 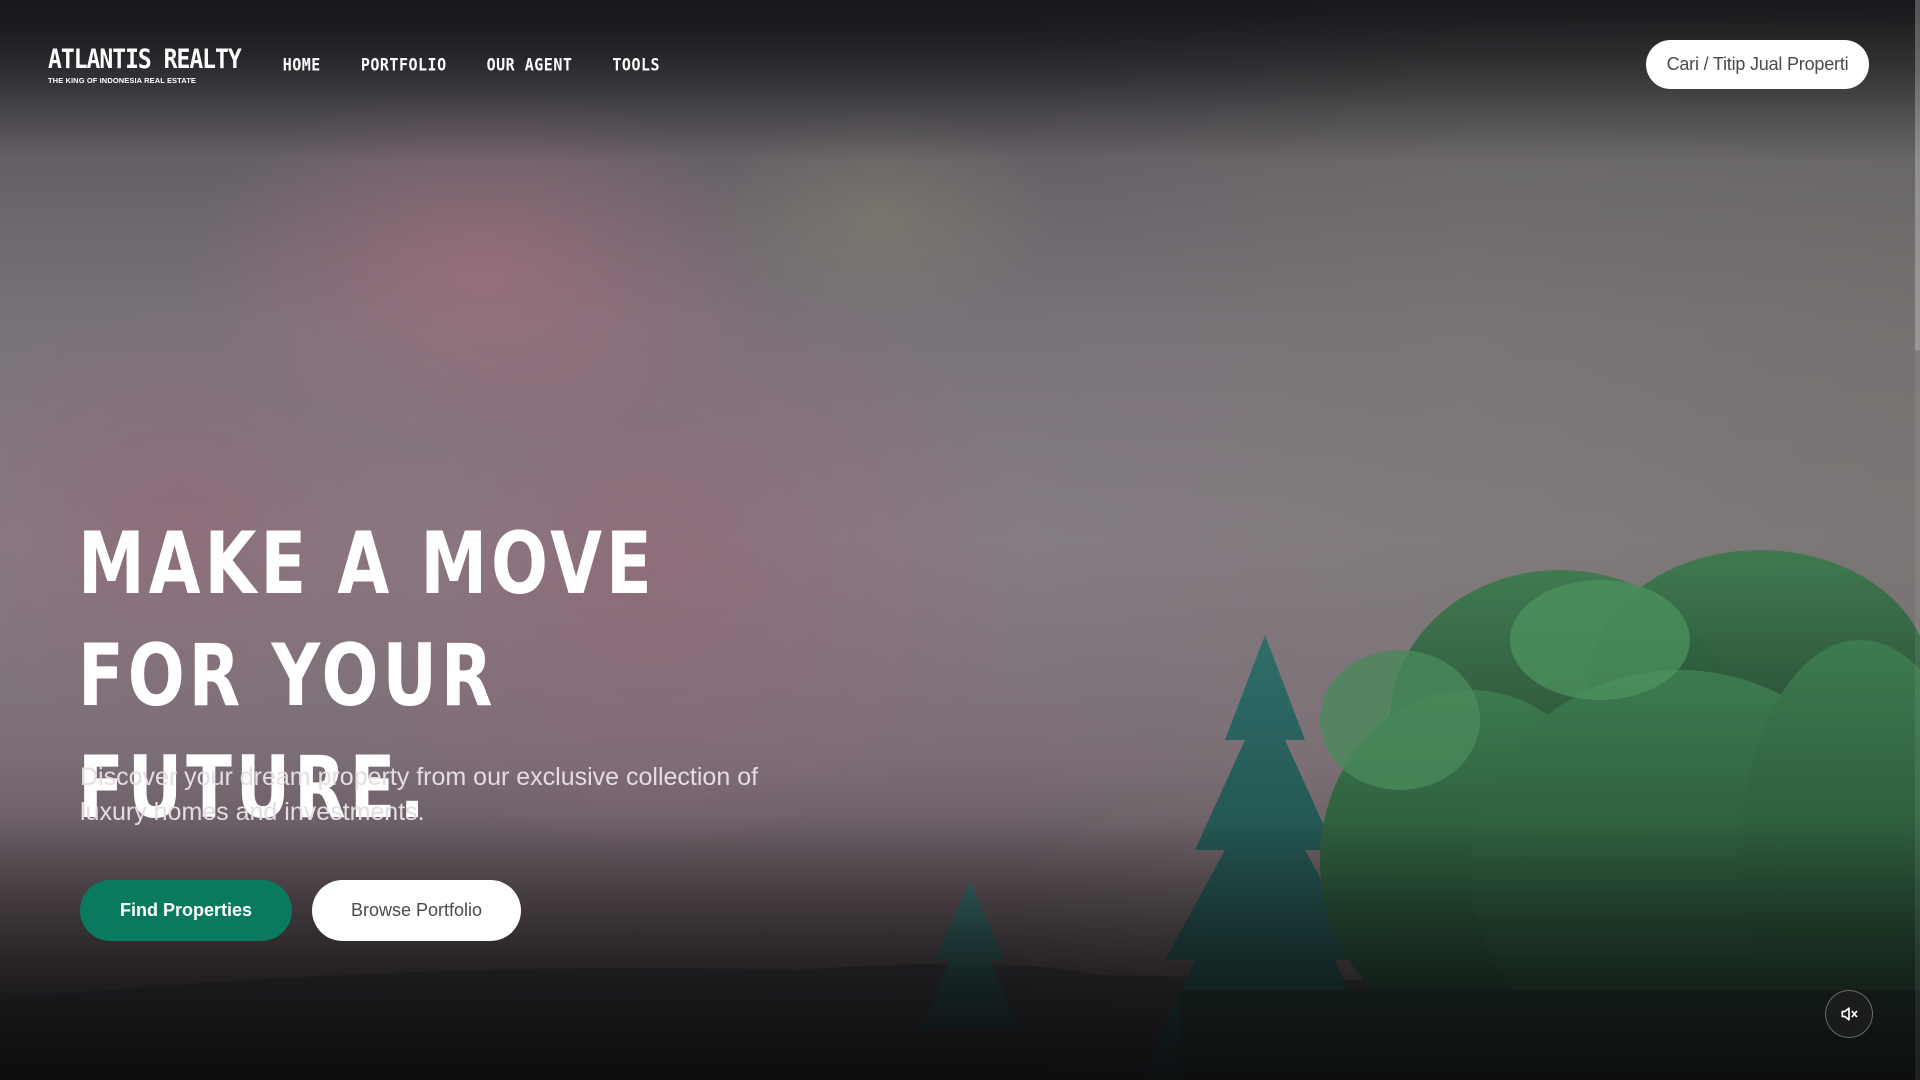 I want to click on nav-links: HOME PORTFOLIO OUR AGENT TOOLS, so click(x=471, y=65).